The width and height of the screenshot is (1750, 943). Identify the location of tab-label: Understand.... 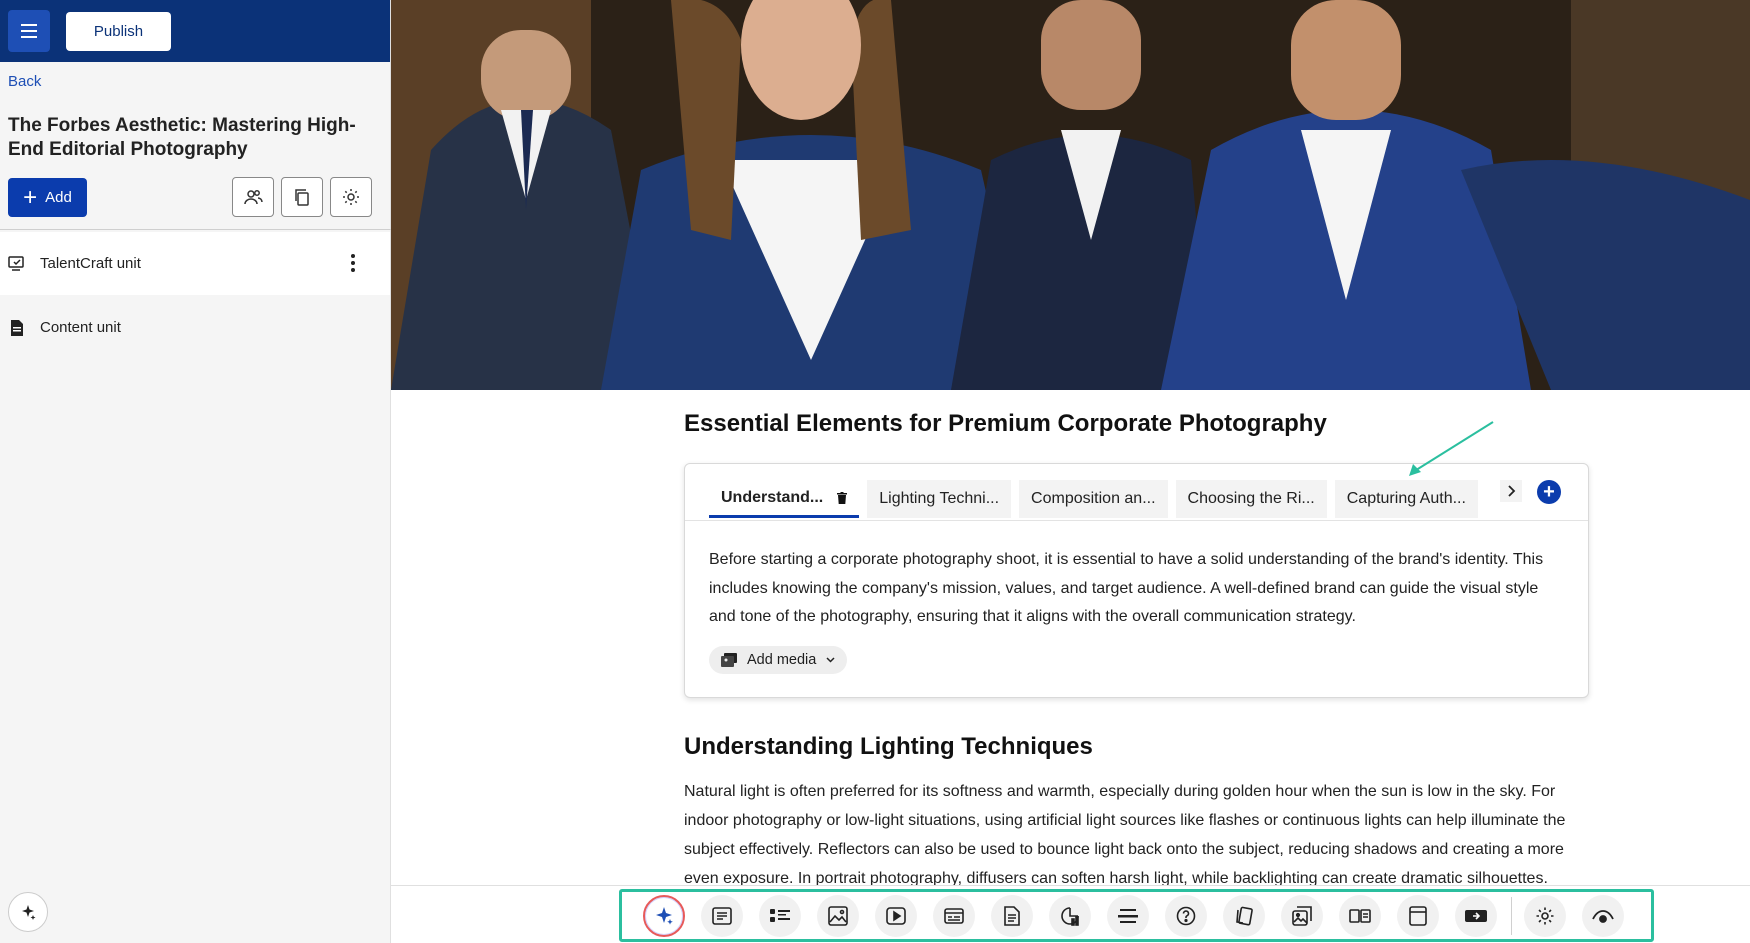
(772, 497).